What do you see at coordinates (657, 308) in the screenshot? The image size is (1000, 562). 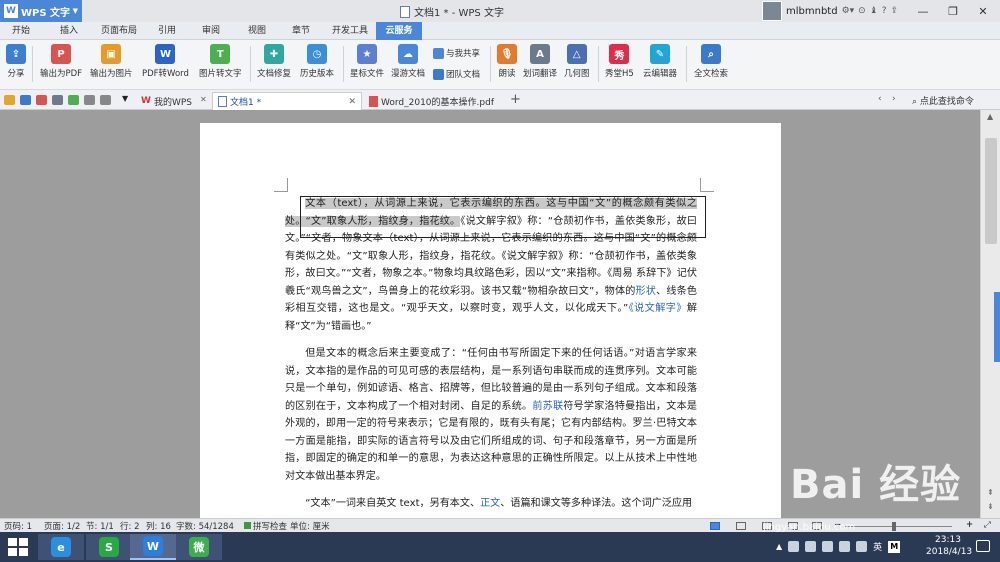 I see `link-shuowen: 《说文解字》` at bounding box center [657, 308].